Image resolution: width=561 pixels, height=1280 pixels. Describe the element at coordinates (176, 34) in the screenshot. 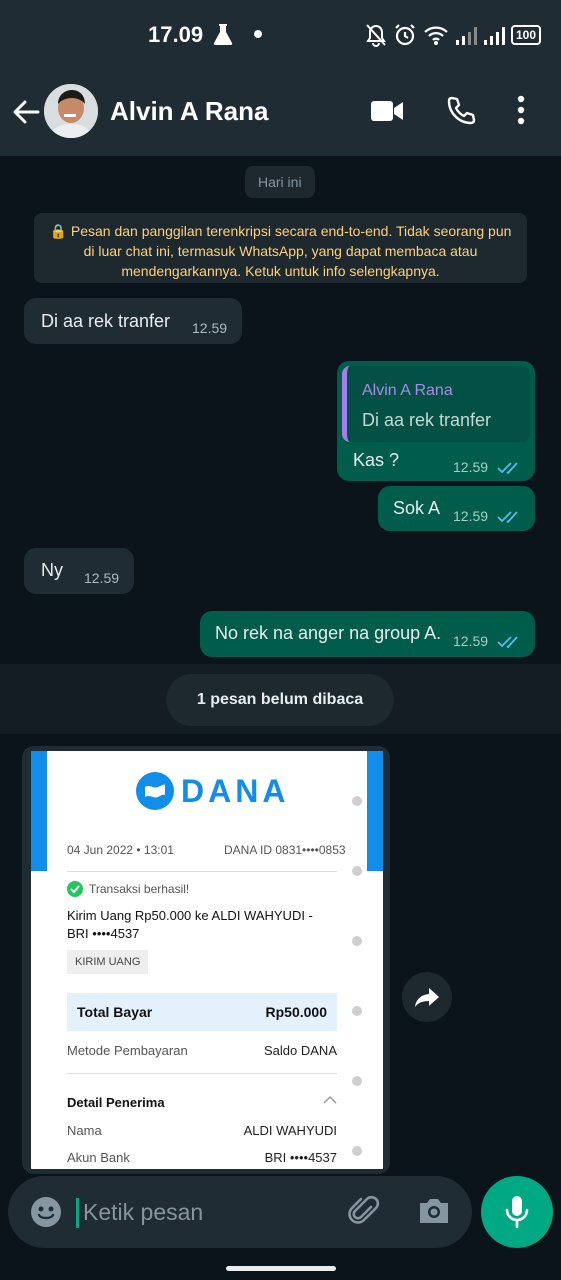

I see `status-time: 17.09` at that location.